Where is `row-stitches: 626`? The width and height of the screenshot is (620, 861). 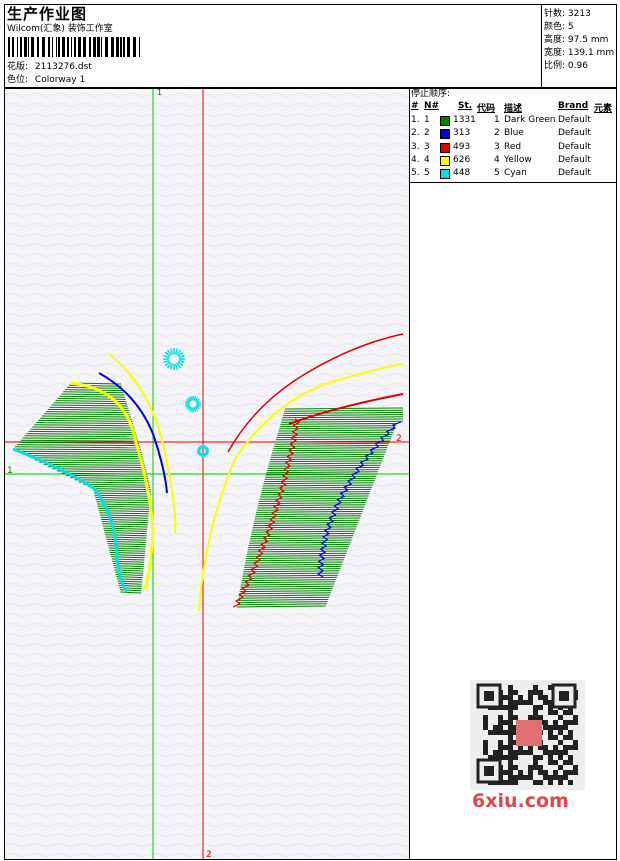
row-stitches: 626 is located at coordinates (462, 159).